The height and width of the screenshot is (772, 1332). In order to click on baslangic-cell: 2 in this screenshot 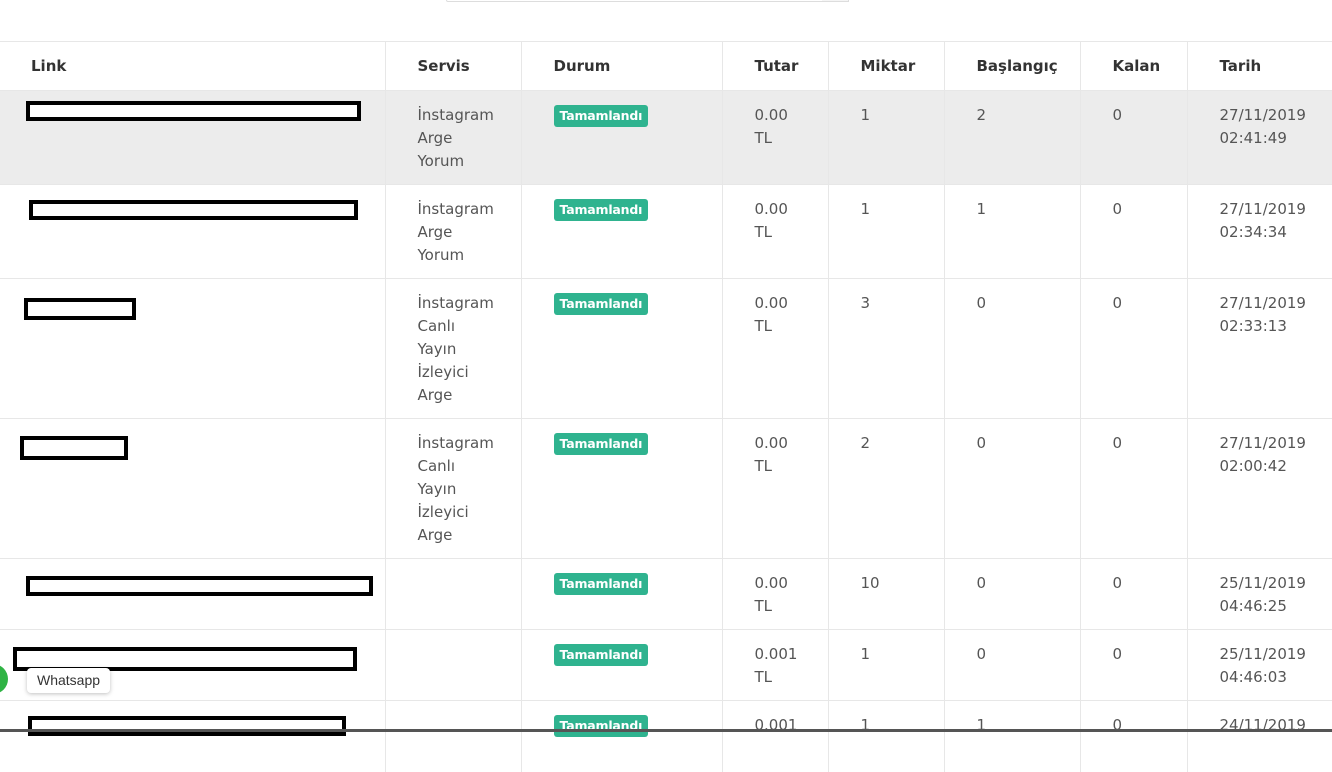, I will do `click(1012, 138)`.